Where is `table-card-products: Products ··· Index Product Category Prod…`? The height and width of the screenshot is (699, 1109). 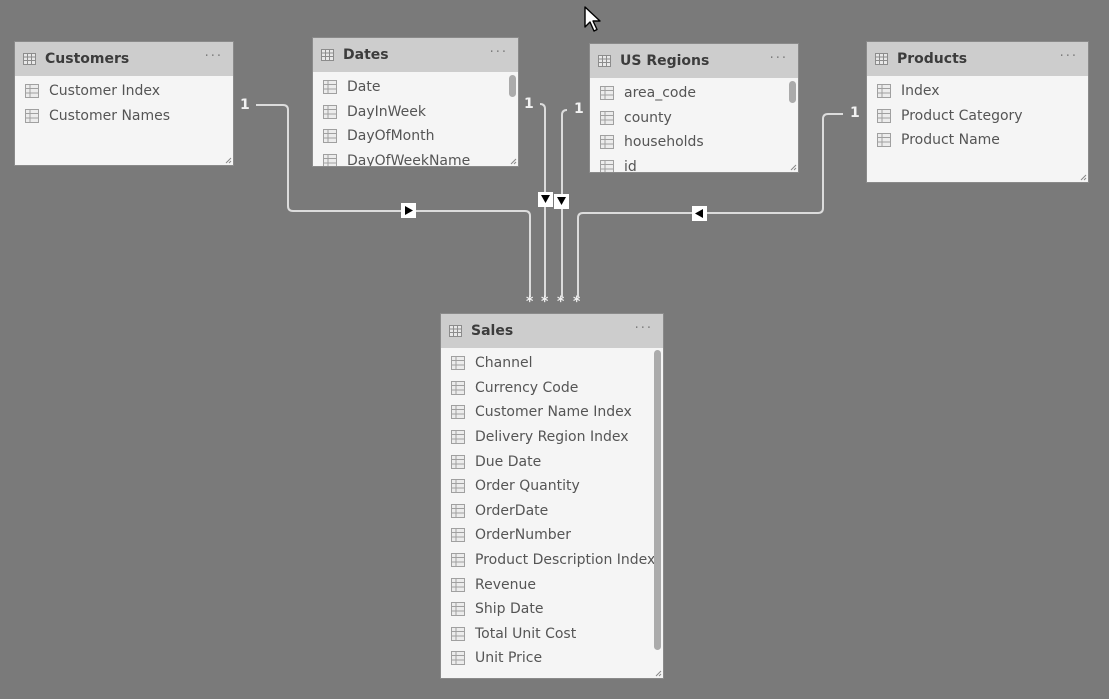
table-card-products: Products ··· Index Product Category Prod… is located at coordinates (977, 112).